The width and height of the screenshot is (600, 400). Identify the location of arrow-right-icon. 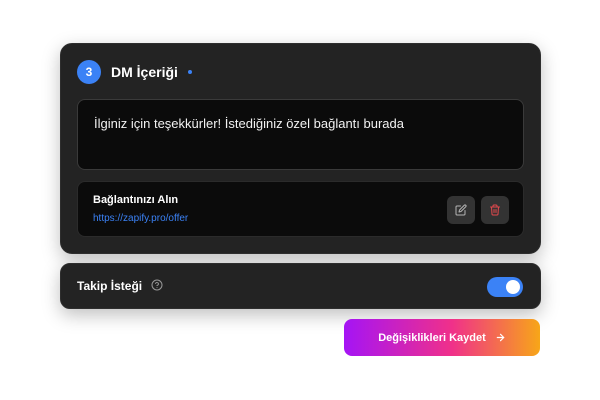
(500, 337).